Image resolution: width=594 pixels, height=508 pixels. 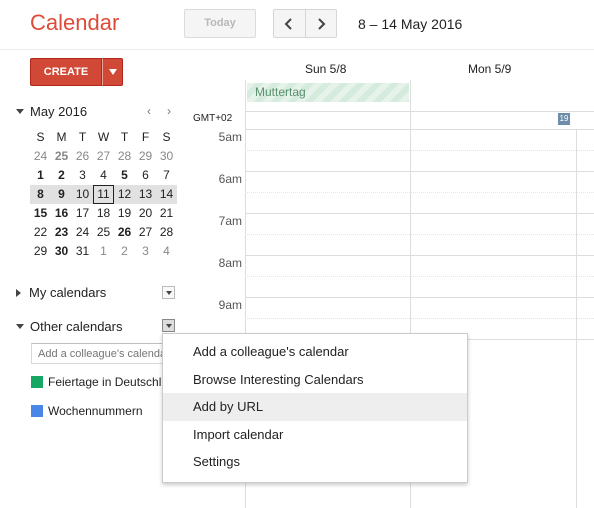 I want to click on today-button: Today, so click(x=220, y=23).